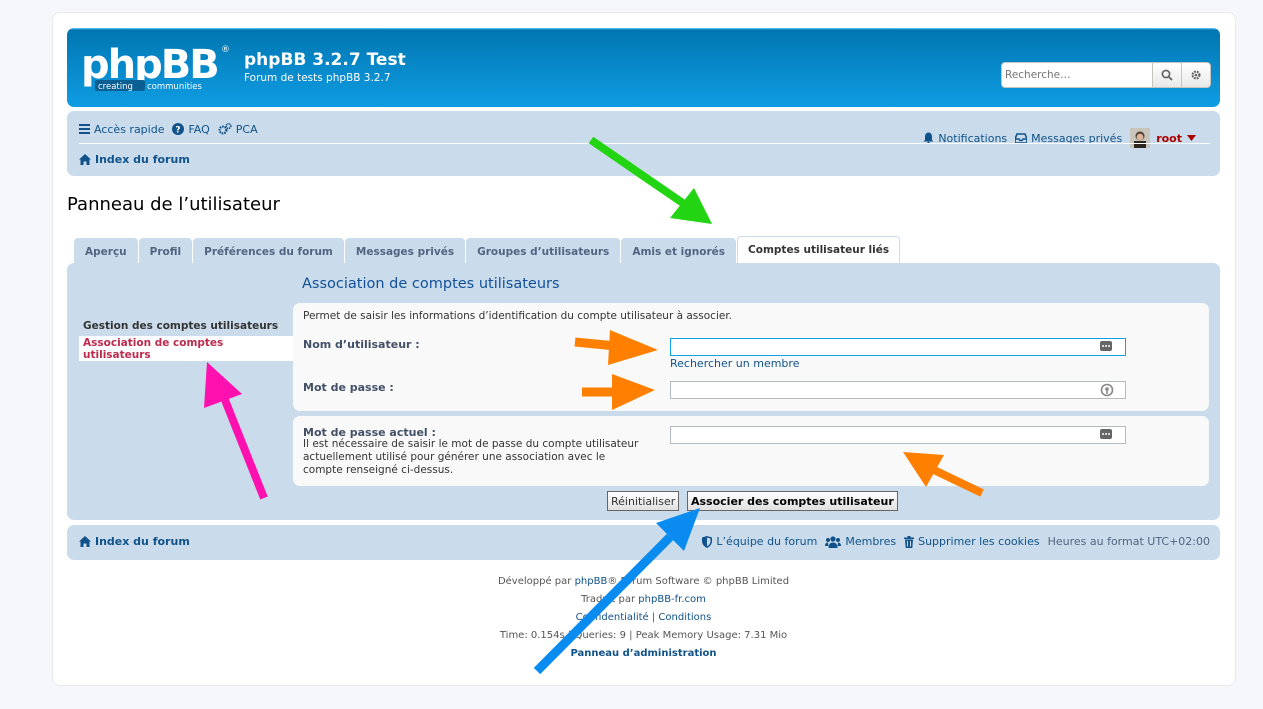 The width and height of the screenshot is (1263, 709). I want to click on phpbb-link: phpBB, so click(591, 581).